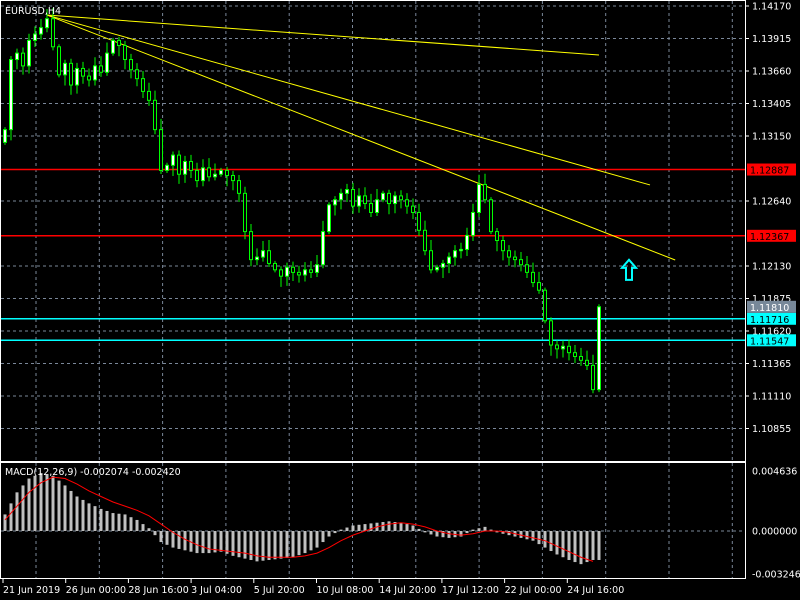 Image resolution: width=800 pixels, height=600 pixels. What do you see at coordinates (407, 590) in the screenshot?
I see `time-tick-label: 14 Jul 20:00` at bounding box center [407, 590].